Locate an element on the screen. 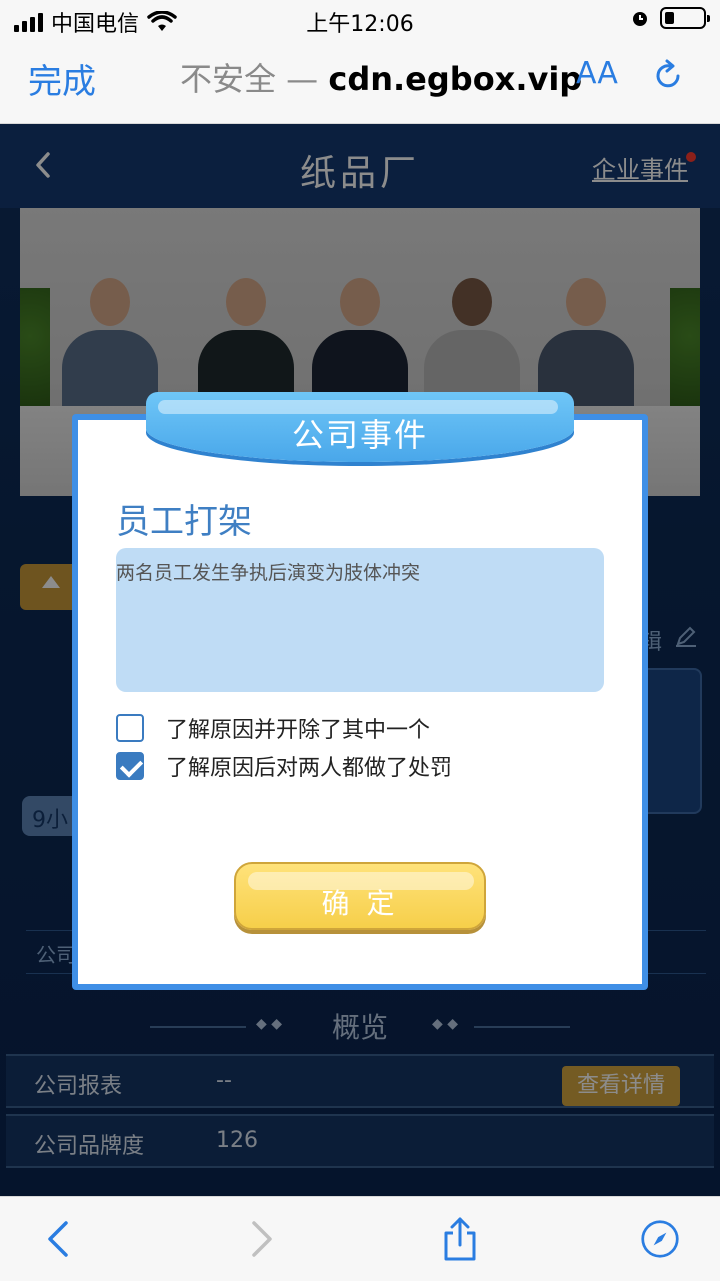 The image size is (720, 1281). alarm-icon is located at coordinates (640, 19).